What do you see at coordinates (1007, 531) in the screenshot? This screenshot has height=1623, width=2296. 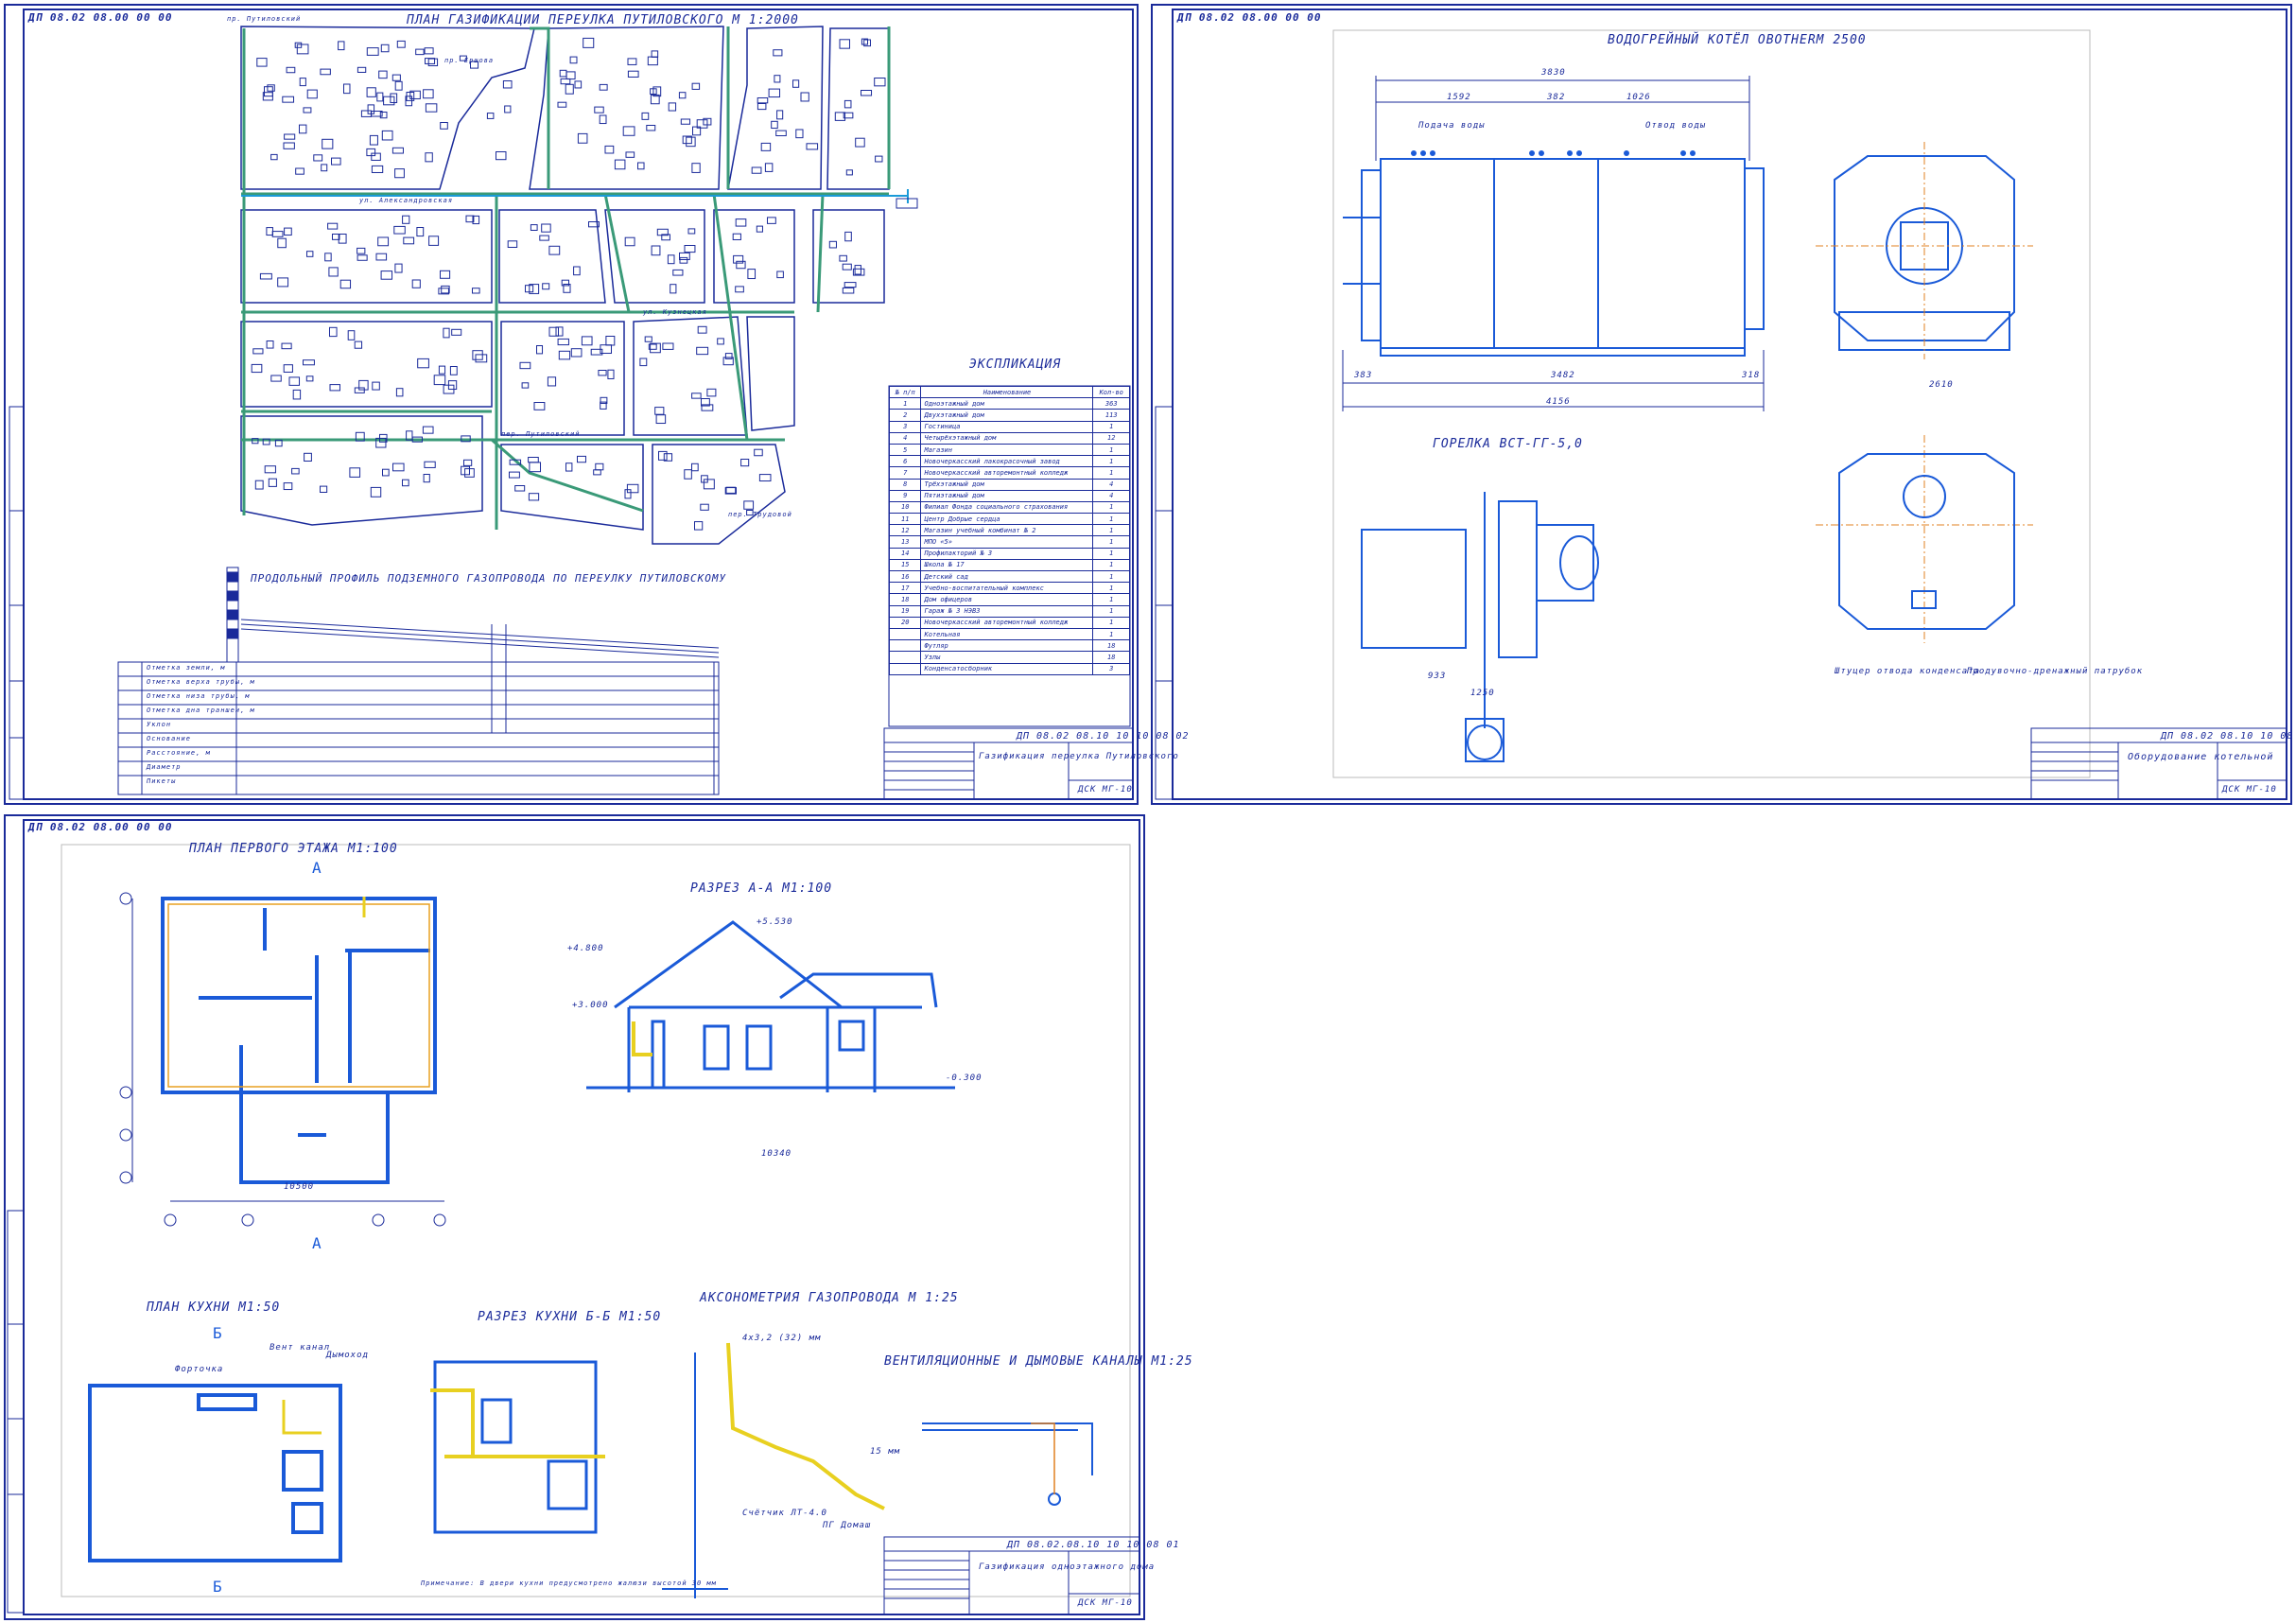 I see `explication-cell: Магазин учебный комбинат № 2` at bounding box center [1007, 531].